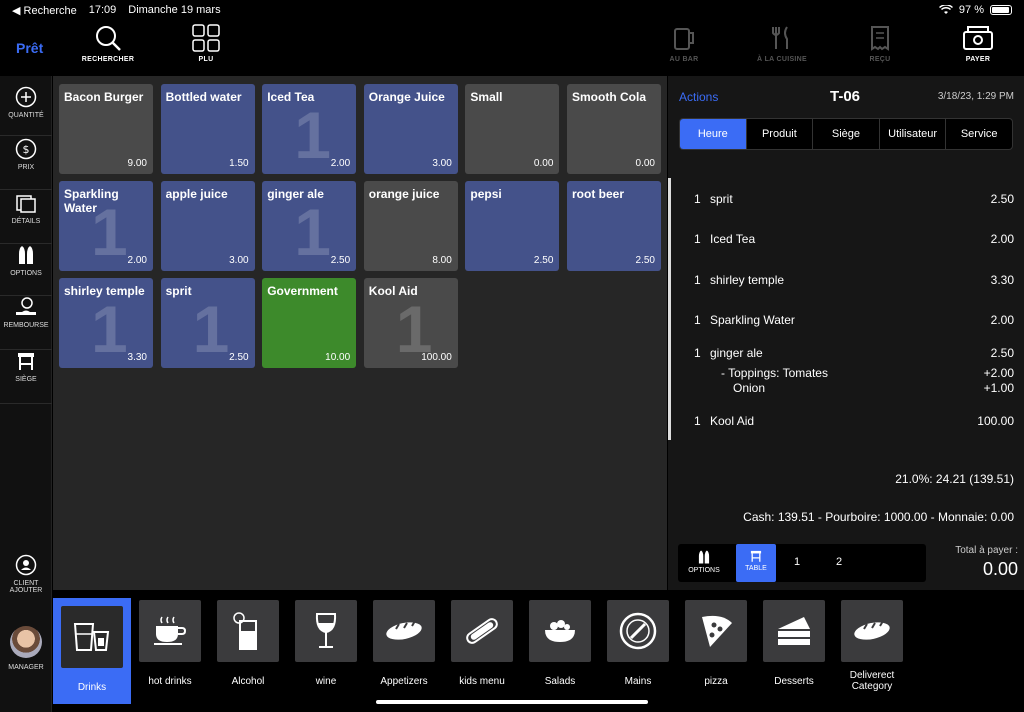 This screenshot has height=712, width=1024. Describe the element at coordinates (106, 323) in the screenshot. I see `product-tile: 1 shirley temple 3.30` at that location.